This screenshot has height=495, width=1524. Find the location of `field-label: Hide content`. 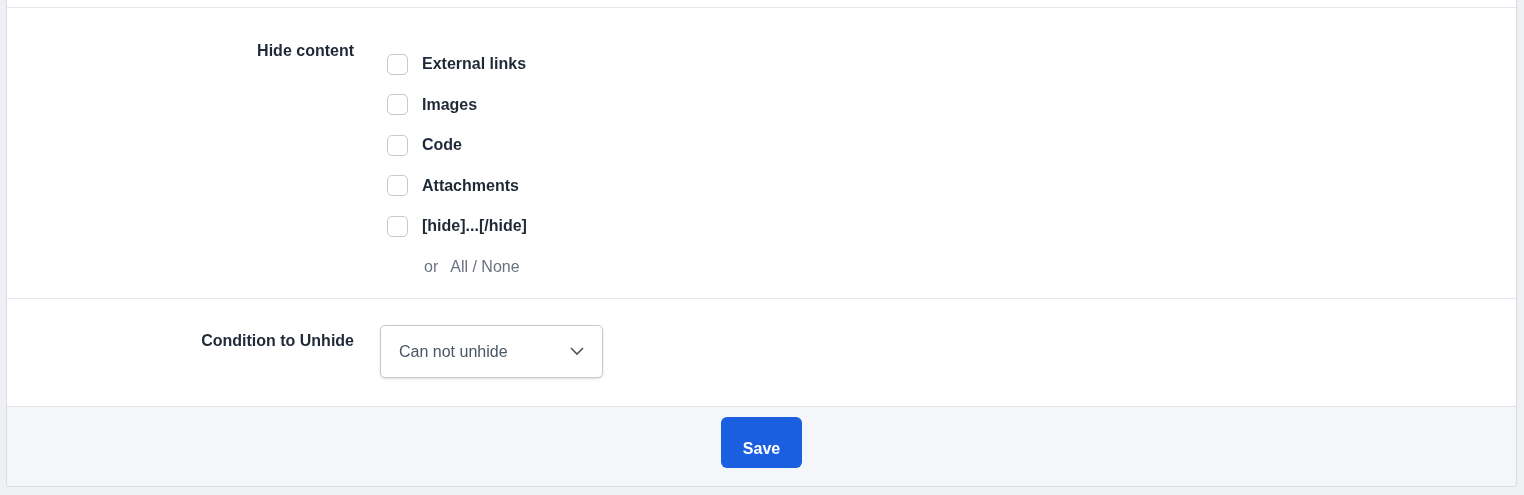

field-label: Hide content is located at coordinates (305, 50).